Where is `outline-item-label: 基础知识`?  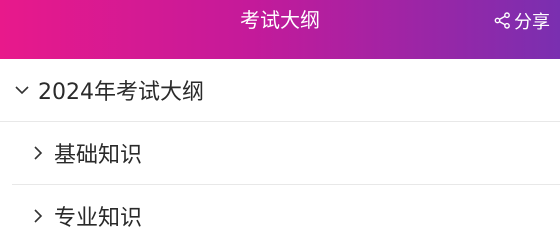 outline-item-label: 基础知识 is located at coordinates (98, 155).